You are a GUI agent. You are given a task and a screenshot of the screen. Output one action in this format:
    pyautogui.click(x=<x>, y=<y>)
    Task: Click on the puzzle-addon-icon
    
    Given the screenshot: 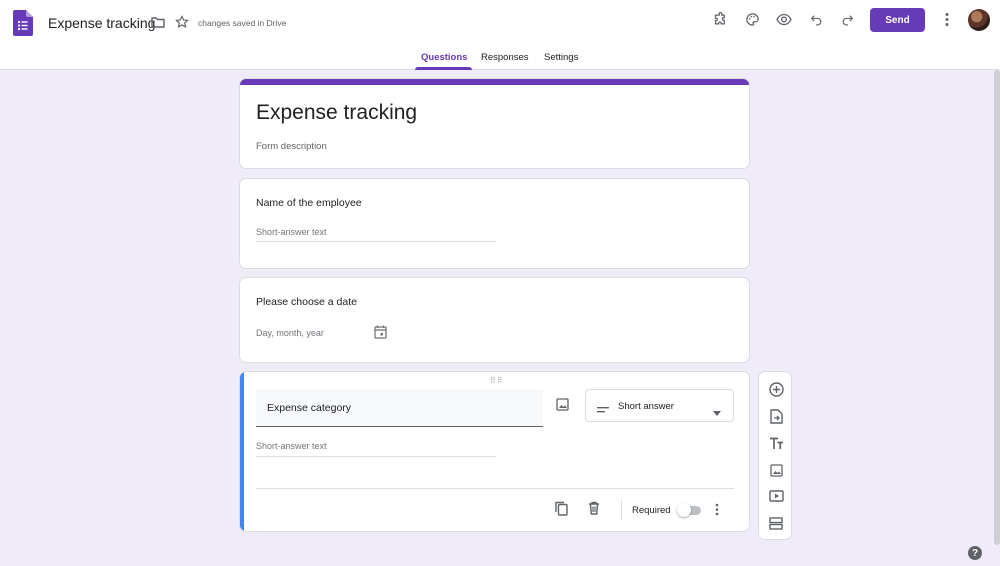 What is the action you would take?
    pyautogui.click(x=720, y=19)
    